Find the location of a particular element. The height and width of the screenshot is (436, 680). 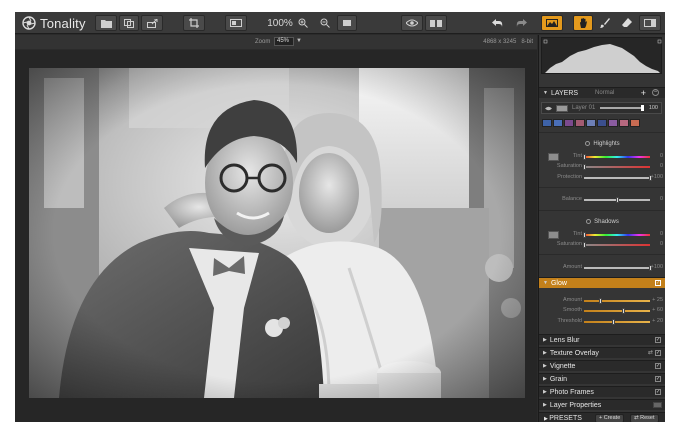

vignette-checkbox: ✓ is located at coordinates (658, 366).